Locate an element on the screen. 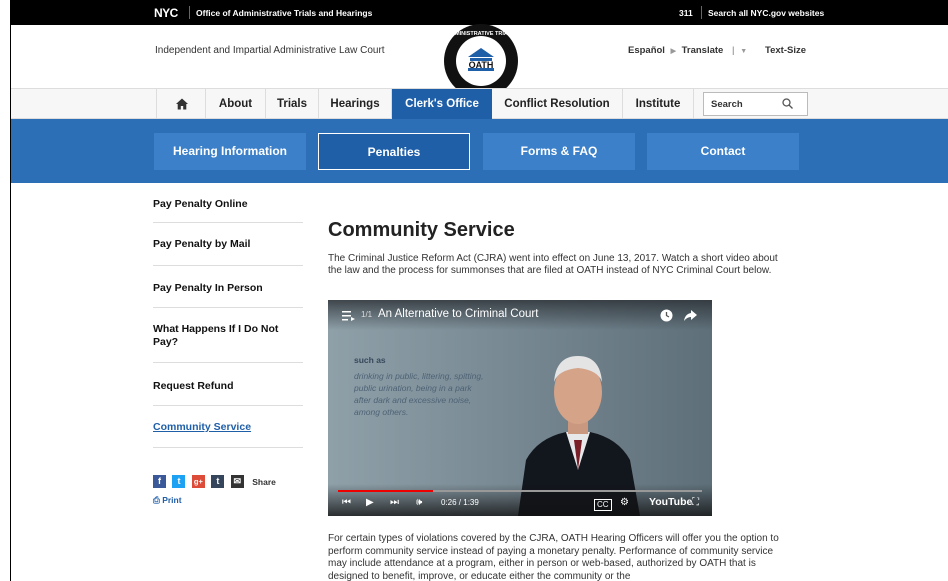 This screenshot has height=581, width=948. translate-link: Translate is located at coordinates (703, 50).